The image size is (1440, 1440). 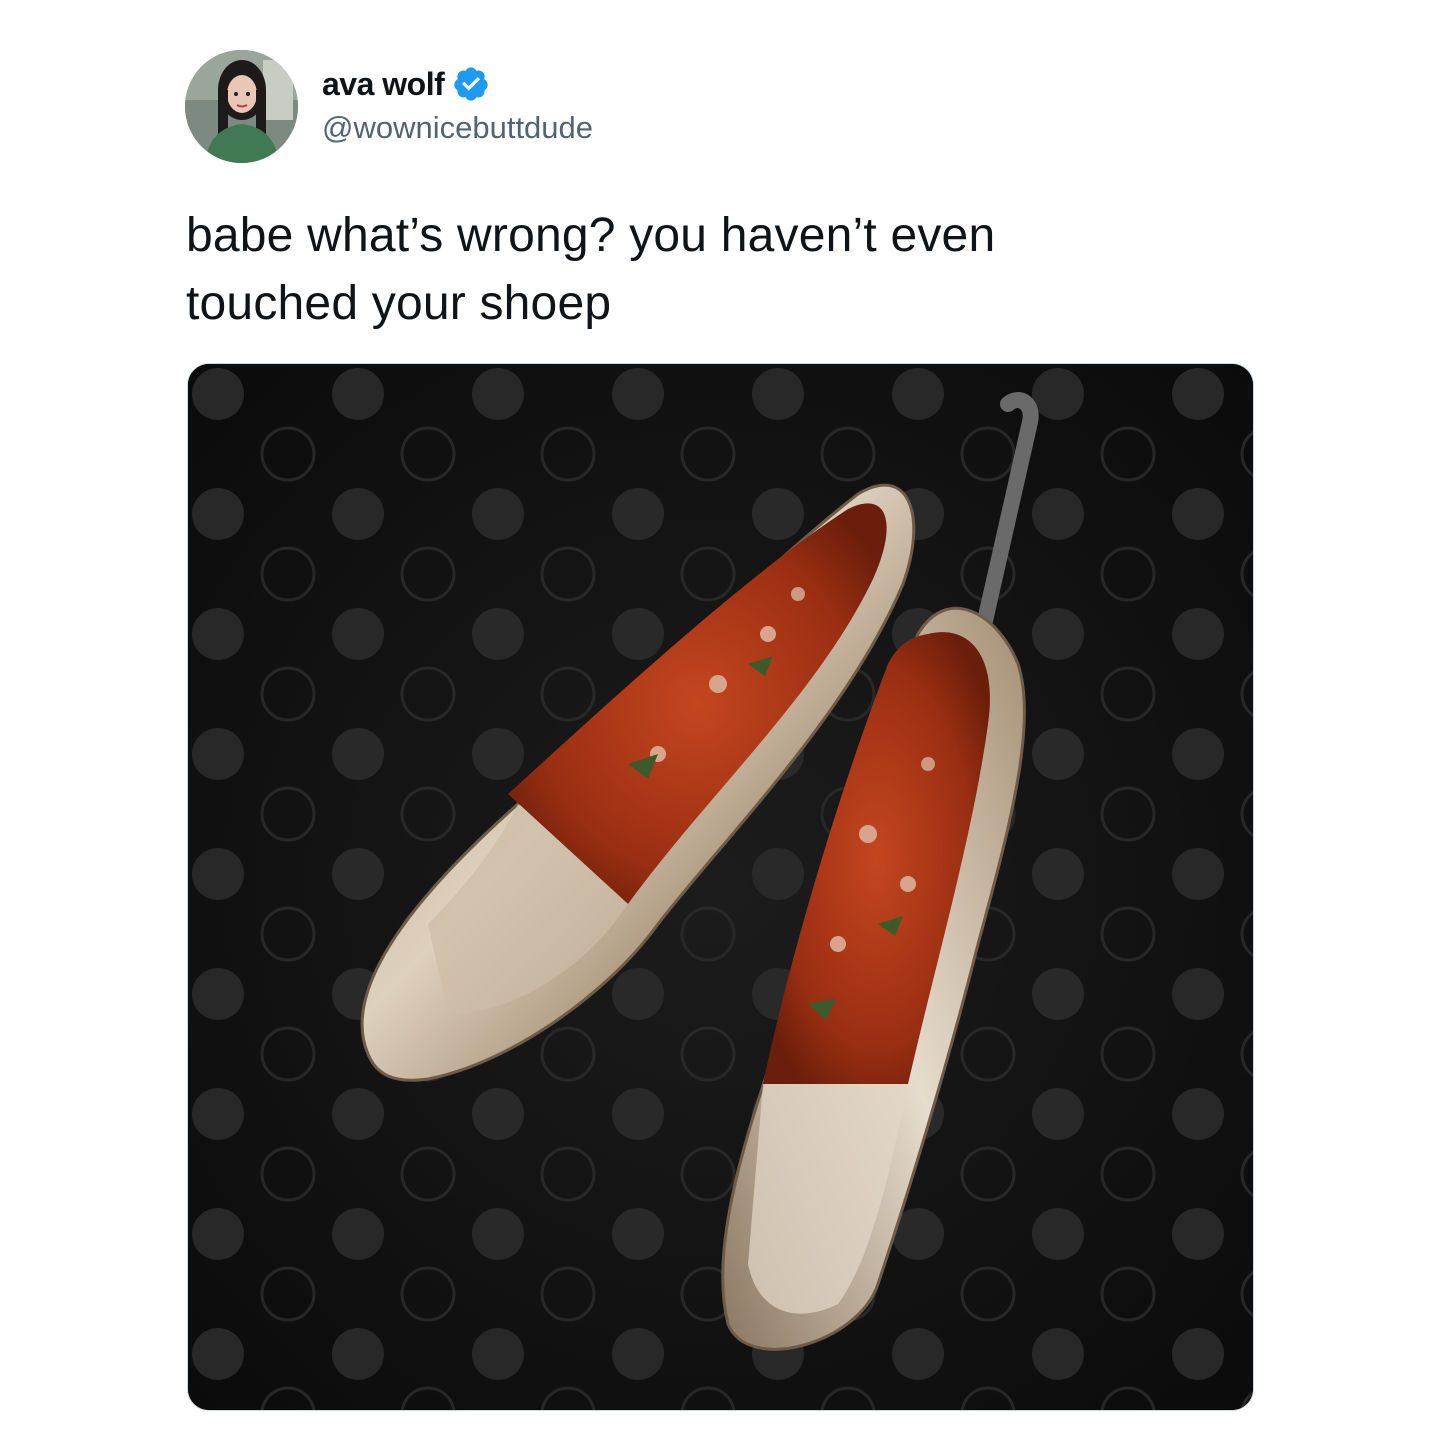 What do you see at coordinates (457, 105) in the screenshot?
I see `author-block: ava wolf @wownicebuttdude` at bounding box center [457, 105].